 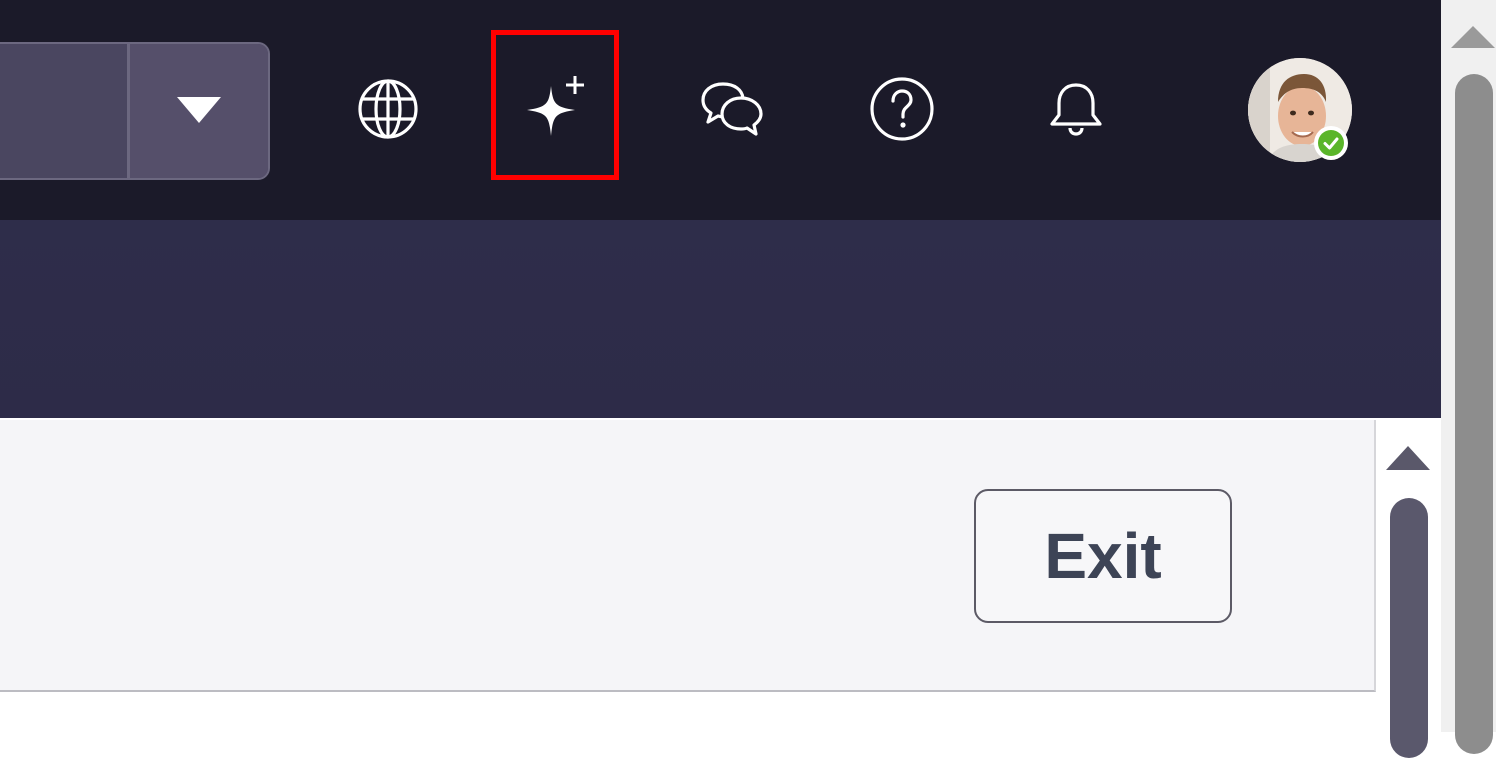 I want to click on bell-icon, so click(x=1076, y=109).